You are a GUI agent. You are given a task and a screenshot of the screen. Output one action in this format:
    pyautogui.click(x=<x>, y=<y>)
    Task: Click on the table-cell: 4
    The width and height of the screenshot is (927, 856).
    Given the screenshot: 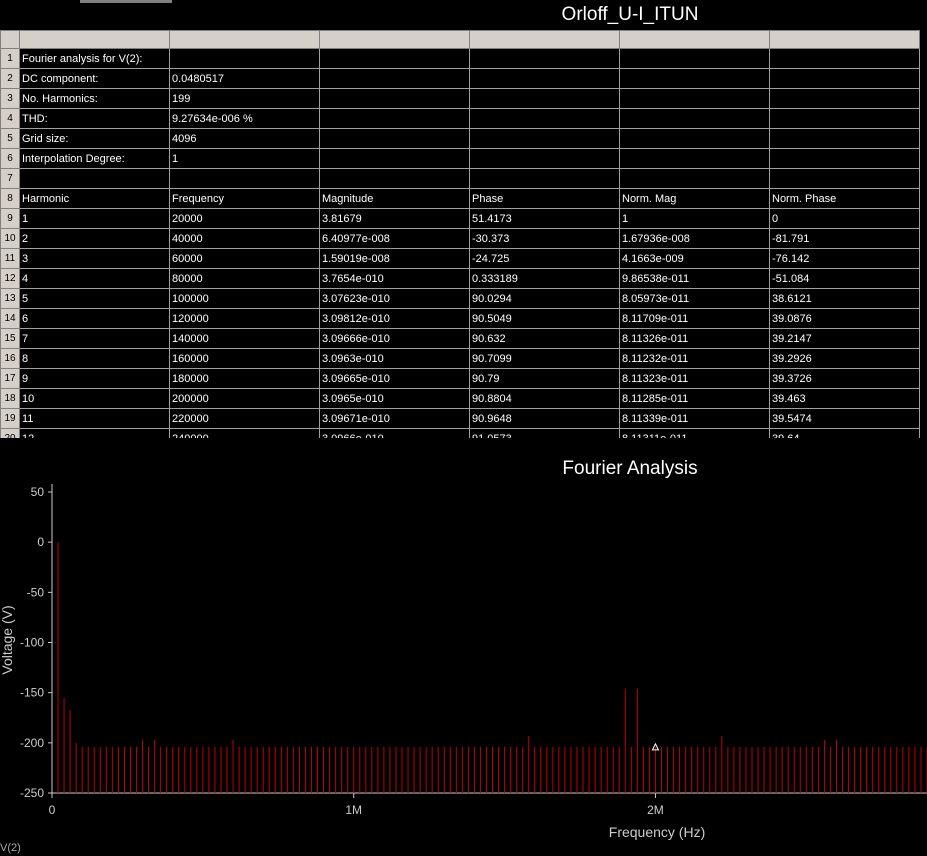 What is the action you would take?
    pyautogui.click(x=94, y=278)
    